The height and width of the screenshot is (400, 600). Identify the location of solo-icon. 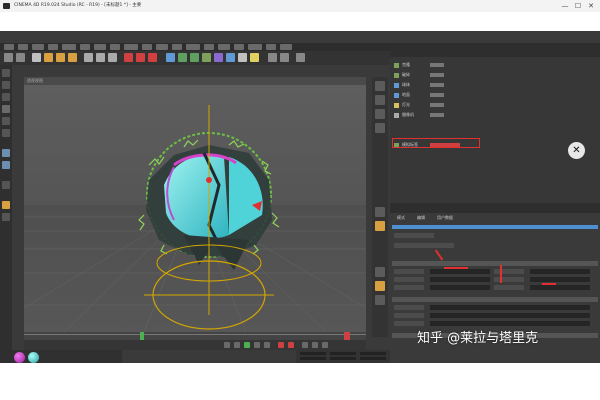
(6, 217).